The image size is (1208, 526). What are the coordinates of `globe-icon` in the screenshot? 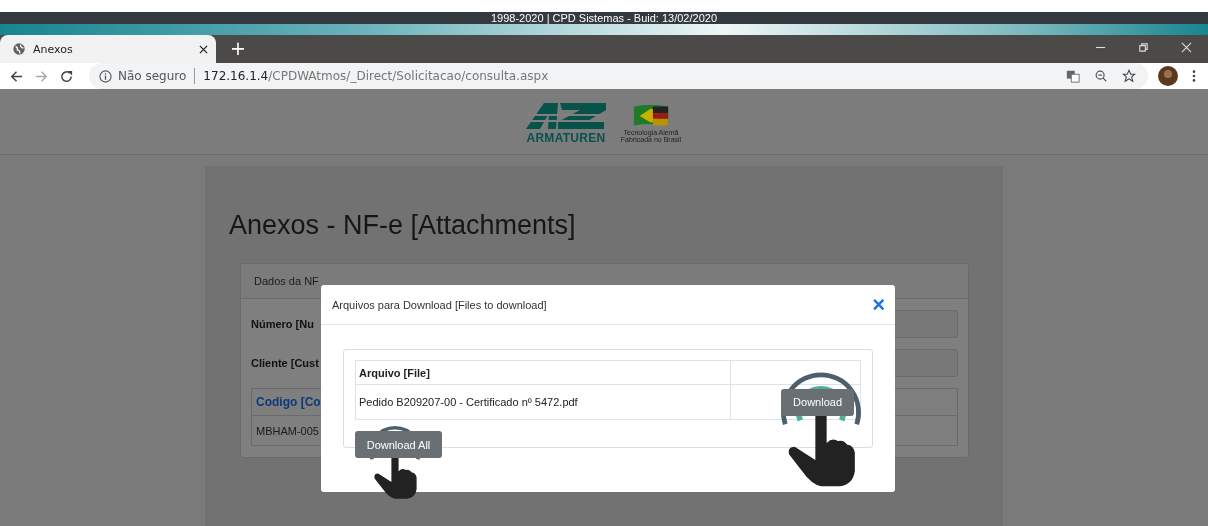 It's located at (19, 49).